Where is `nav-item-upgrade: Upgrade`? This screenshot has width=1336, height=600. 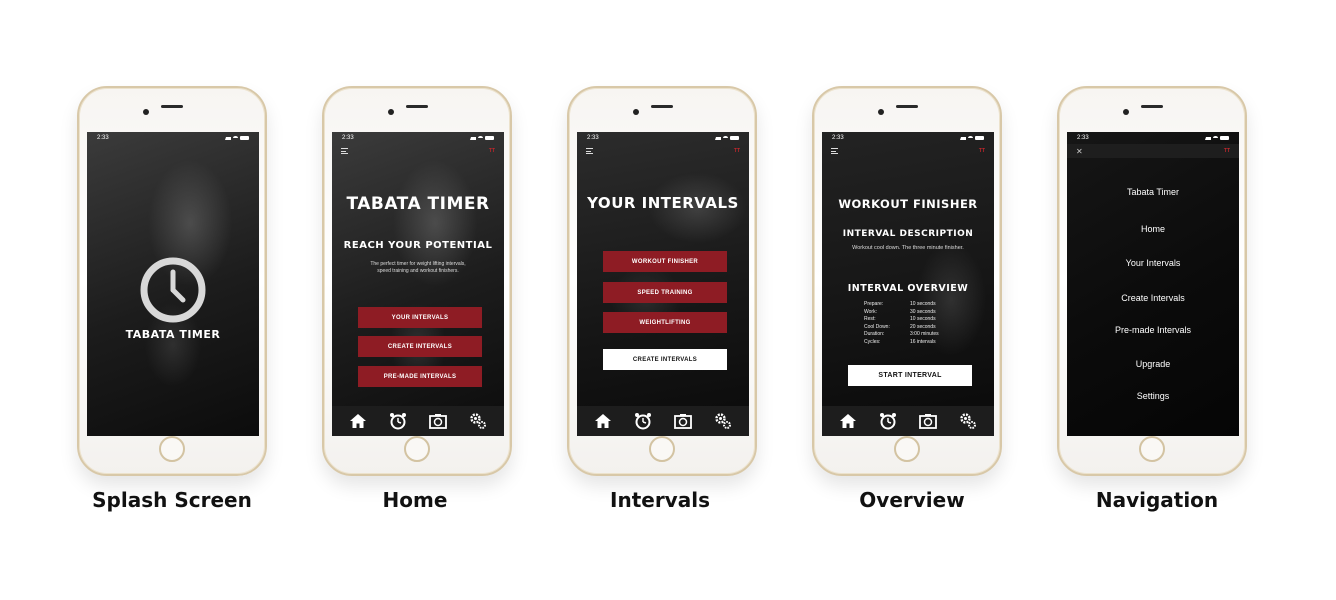
nav-item-upgrade: Upgrade is located at coordinates (1153, 364).